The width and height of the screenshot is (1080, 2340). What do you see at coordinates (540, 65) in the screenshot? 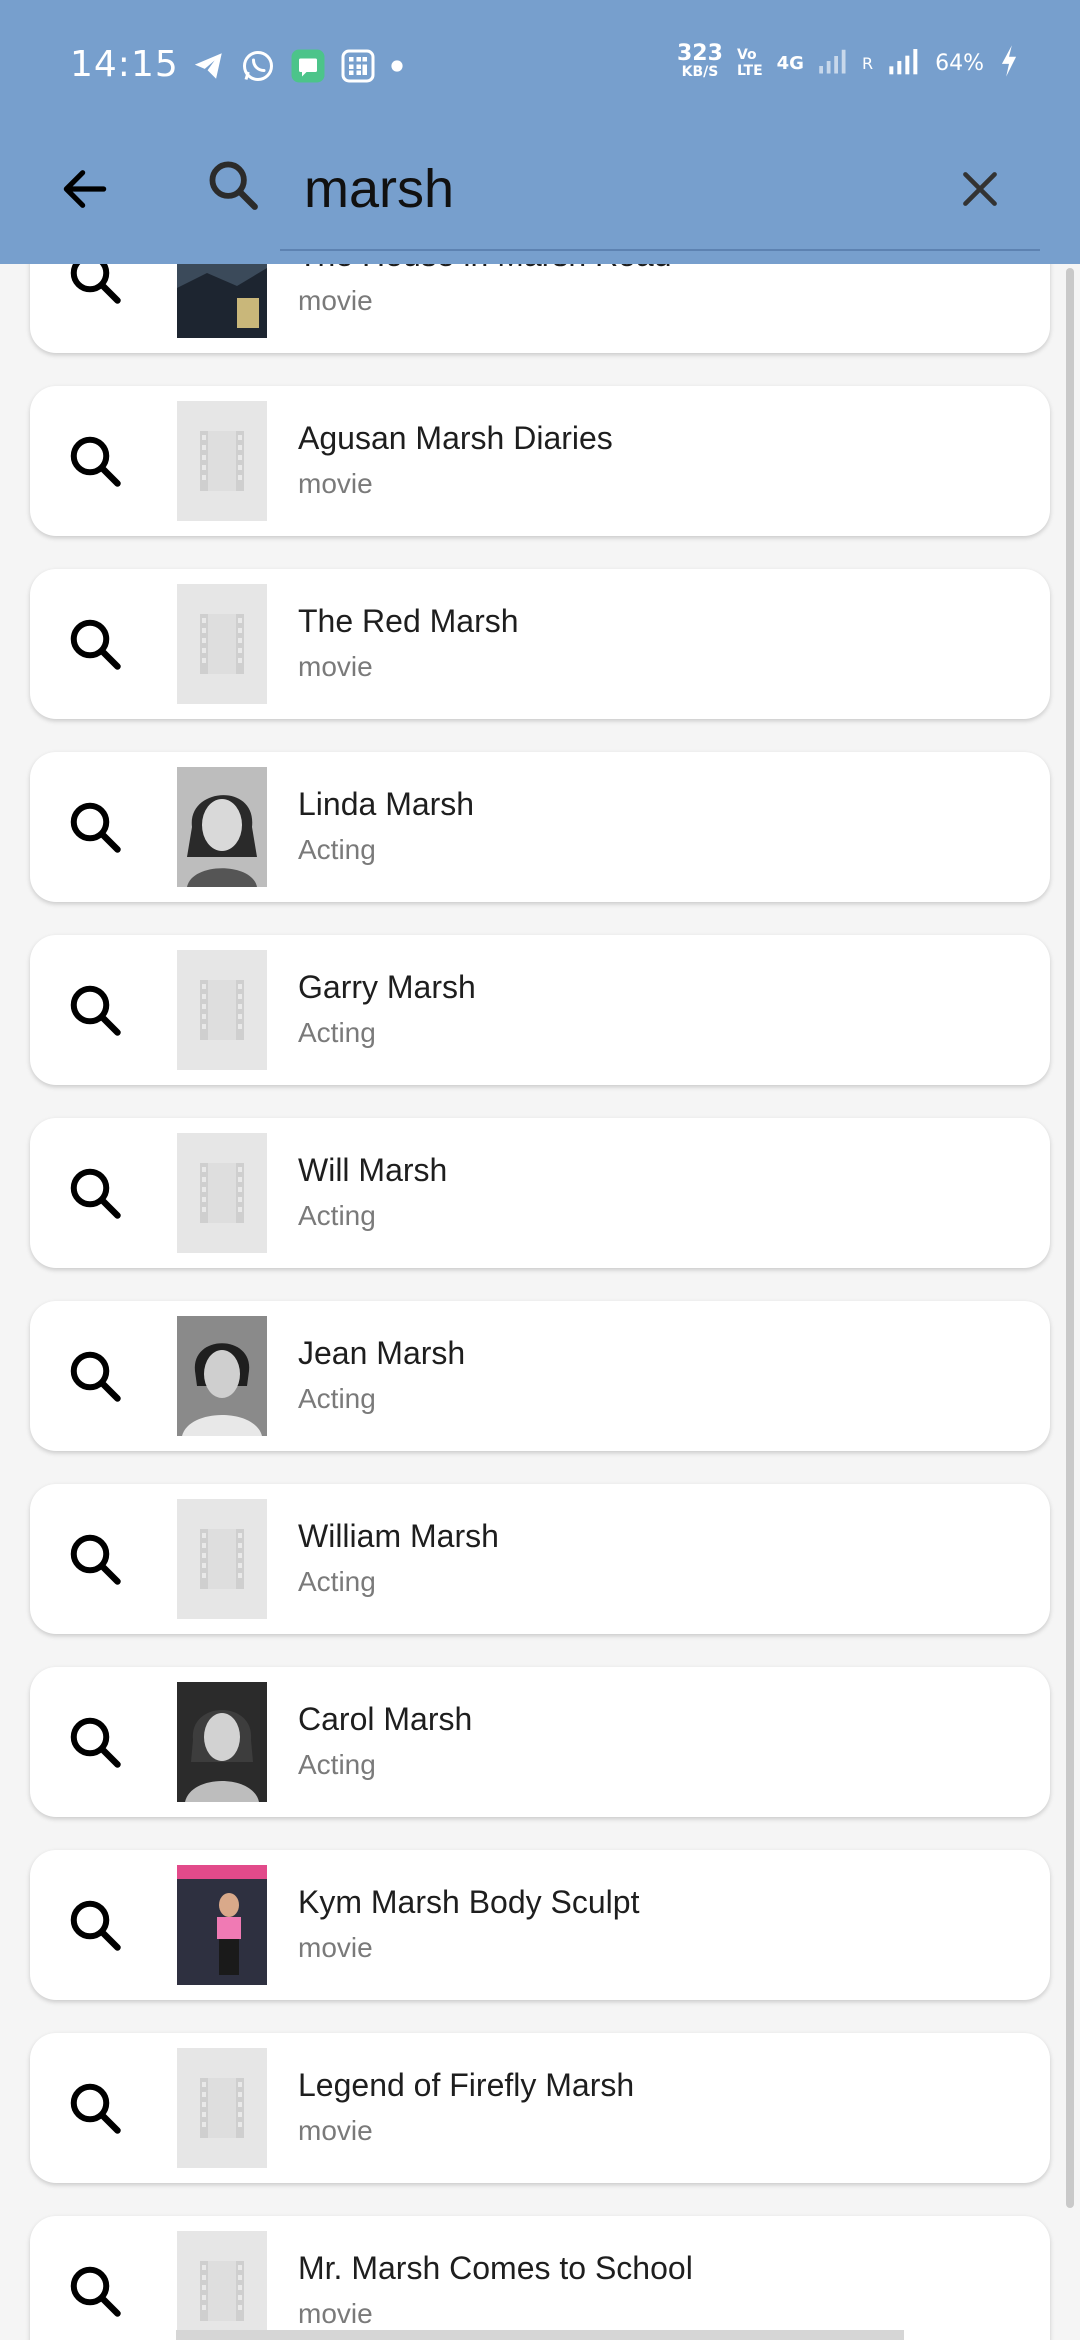
I see `status-bar: 14:15 323 KB/S Vo LTE 4G R 64%` at bounding box center [540, 65].